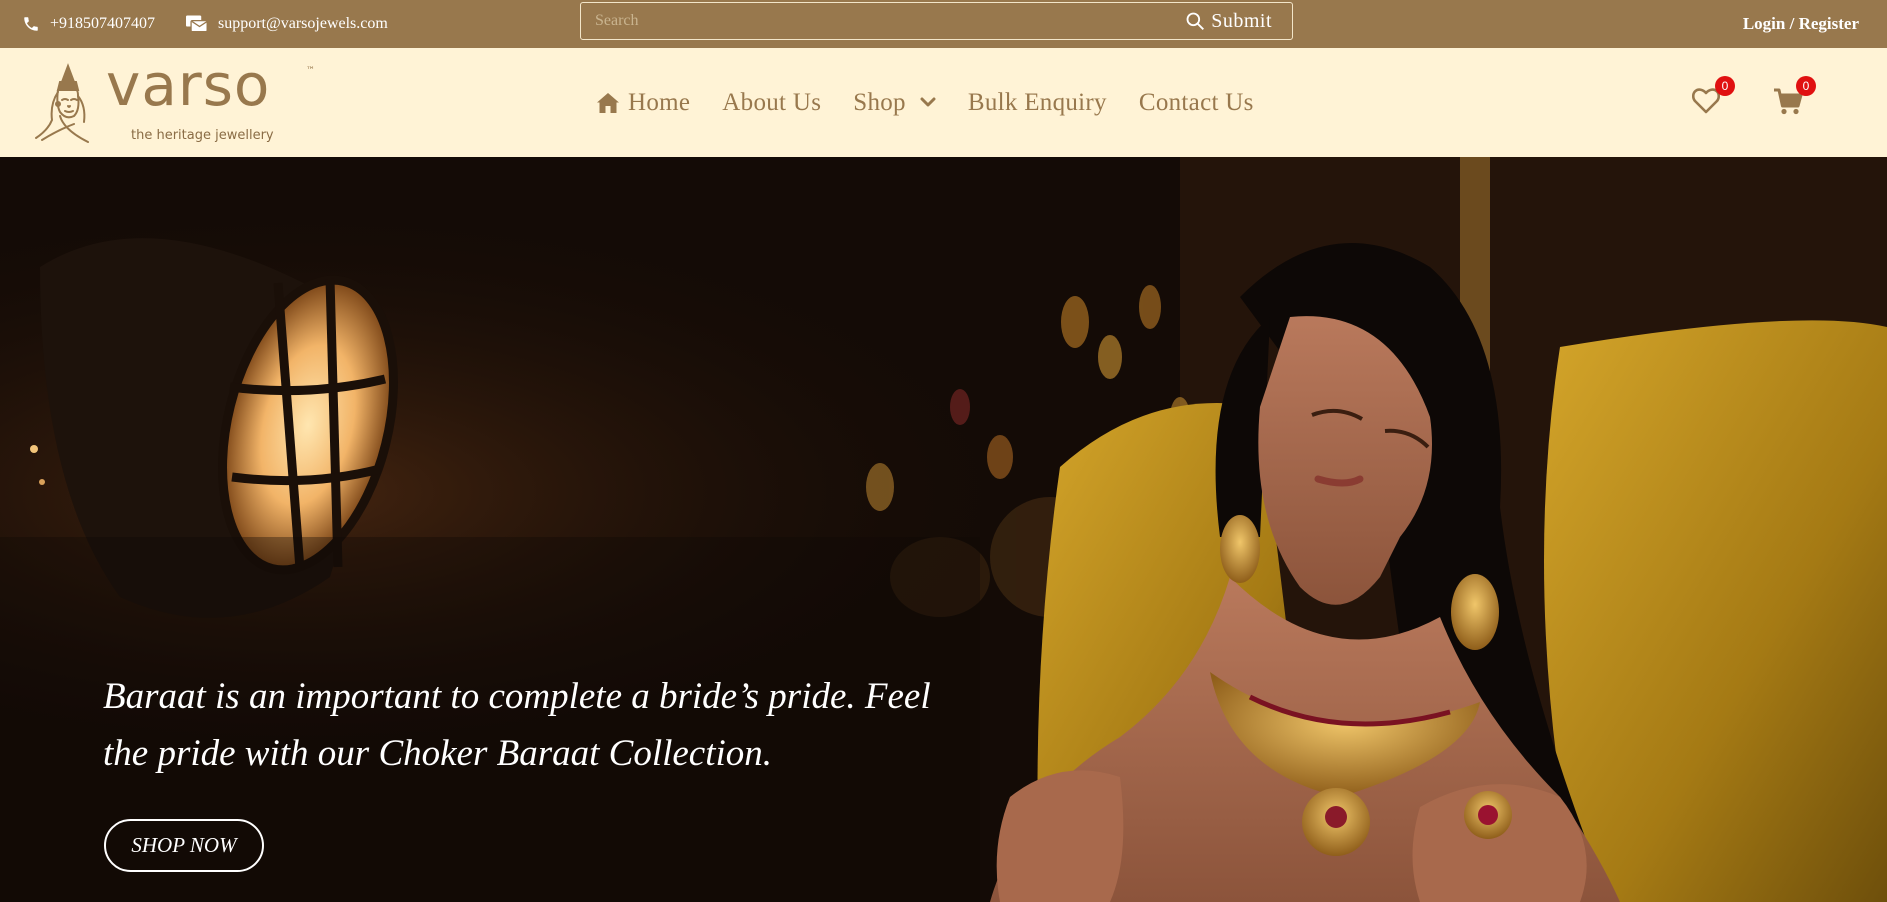  I want to click on email-contact: support@varsojewels.com, so click(287, 24).